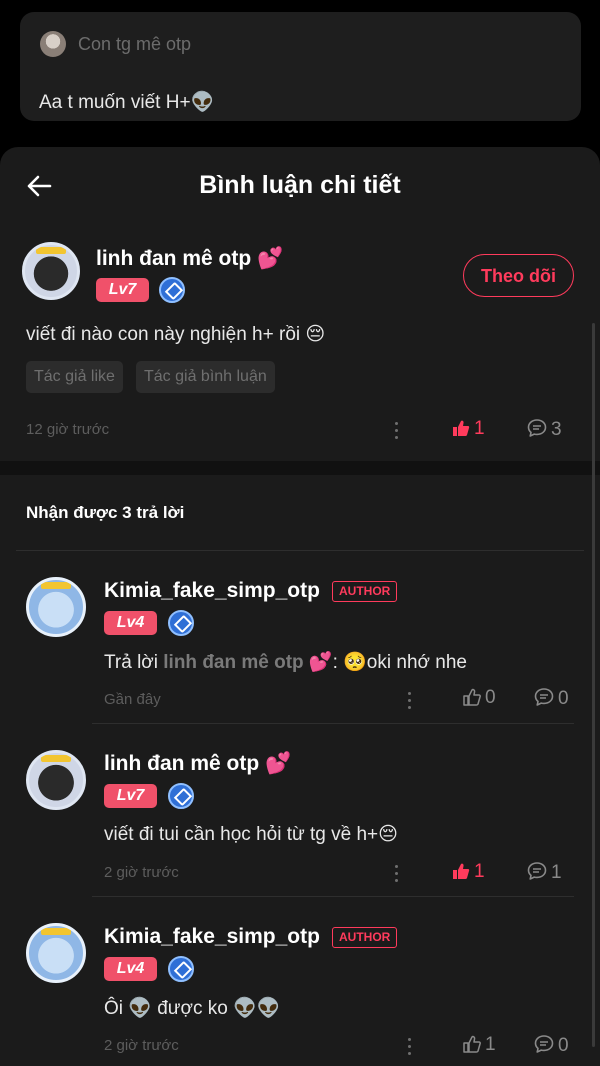  I want to click on reply-prefix: Trả lời, so click(134, 662).